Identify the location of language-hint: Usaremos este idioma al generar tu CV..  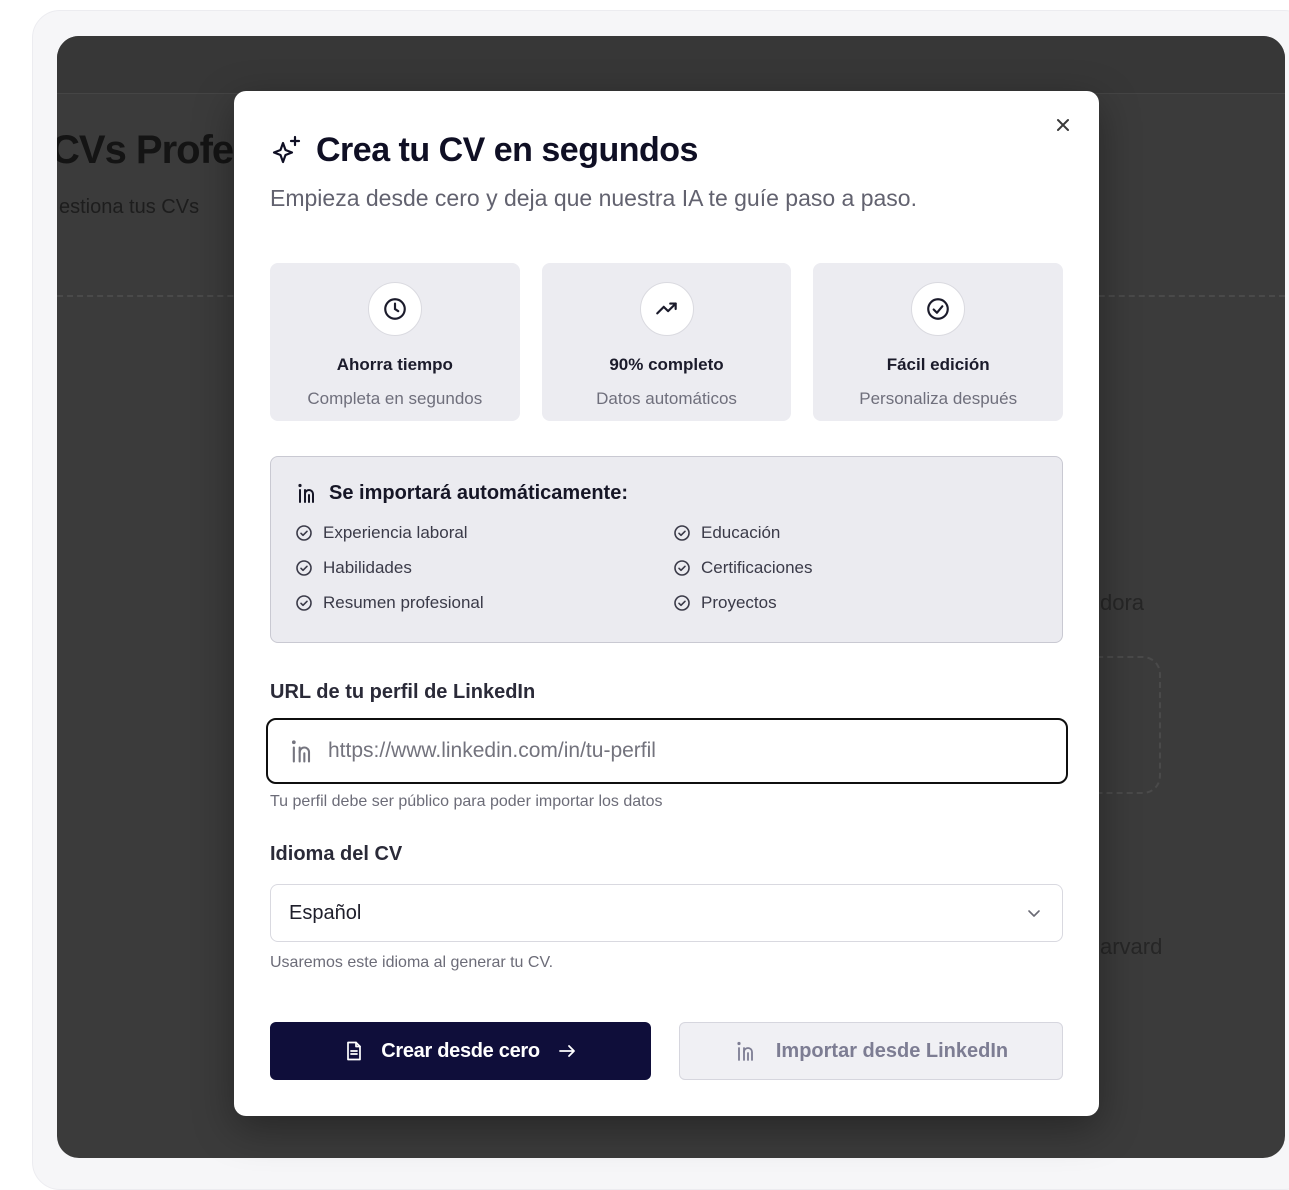
(412, 962).